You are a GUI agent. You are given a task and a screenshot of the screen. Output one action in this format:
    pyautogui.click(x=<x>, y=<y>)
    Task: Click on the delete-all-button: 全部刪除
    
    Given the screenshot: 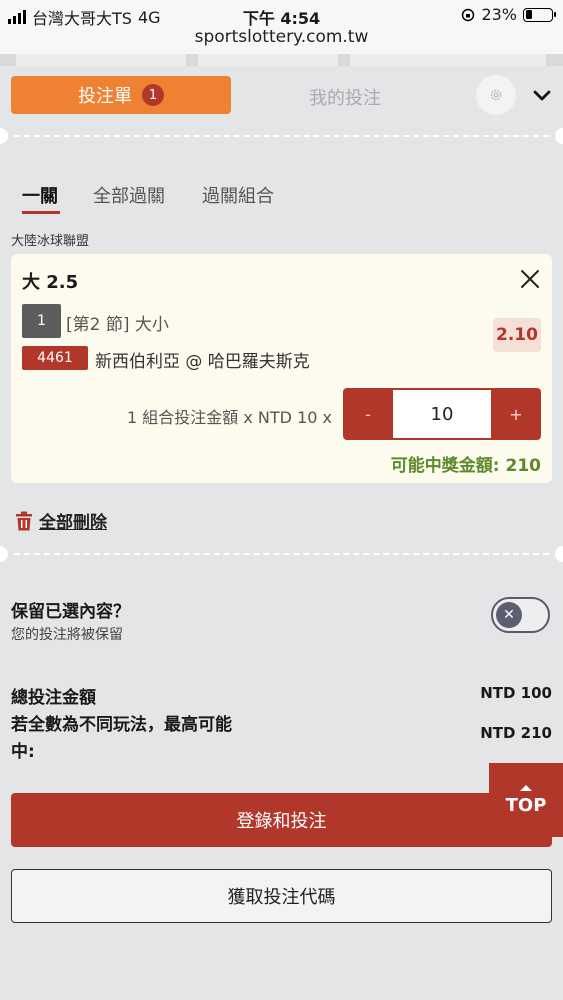 What is the action you would take?
    pyautogui.click(x=61, y=520)
    